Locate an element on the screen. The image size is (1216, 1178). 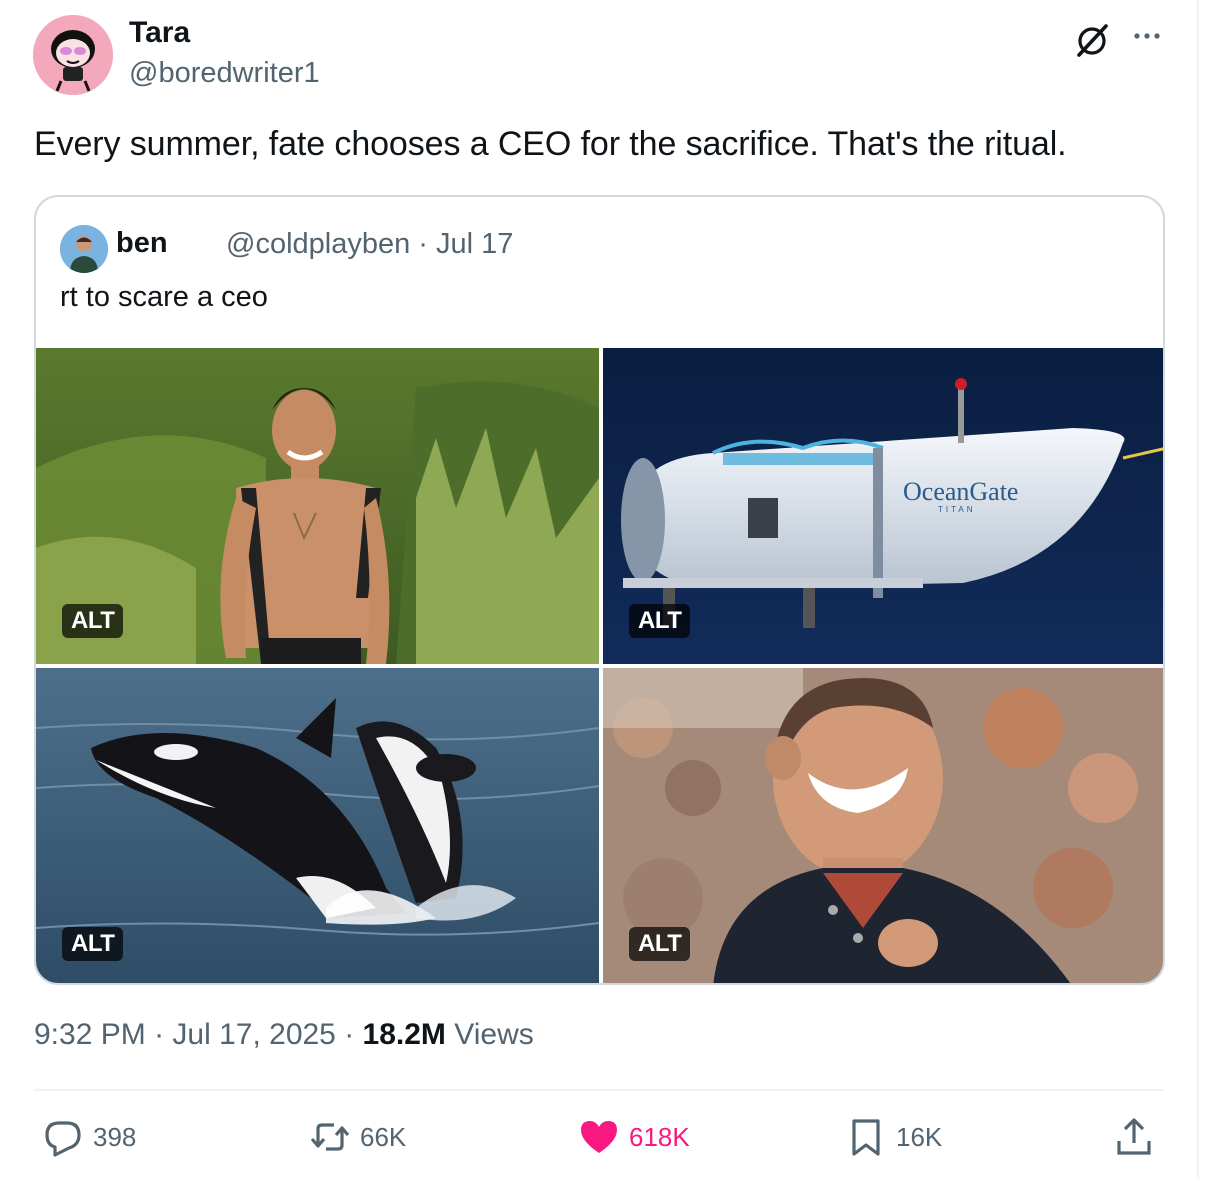
share-button is located at coordinates (1134, 1137).